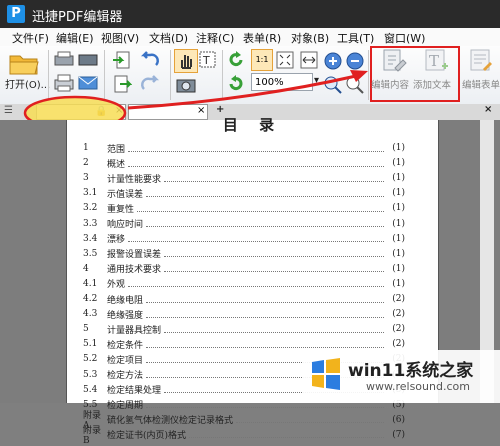 The image size is (500, 446). Describe the element at coordinates (24, 64) in the screenshot. I see `open-button` at that location.